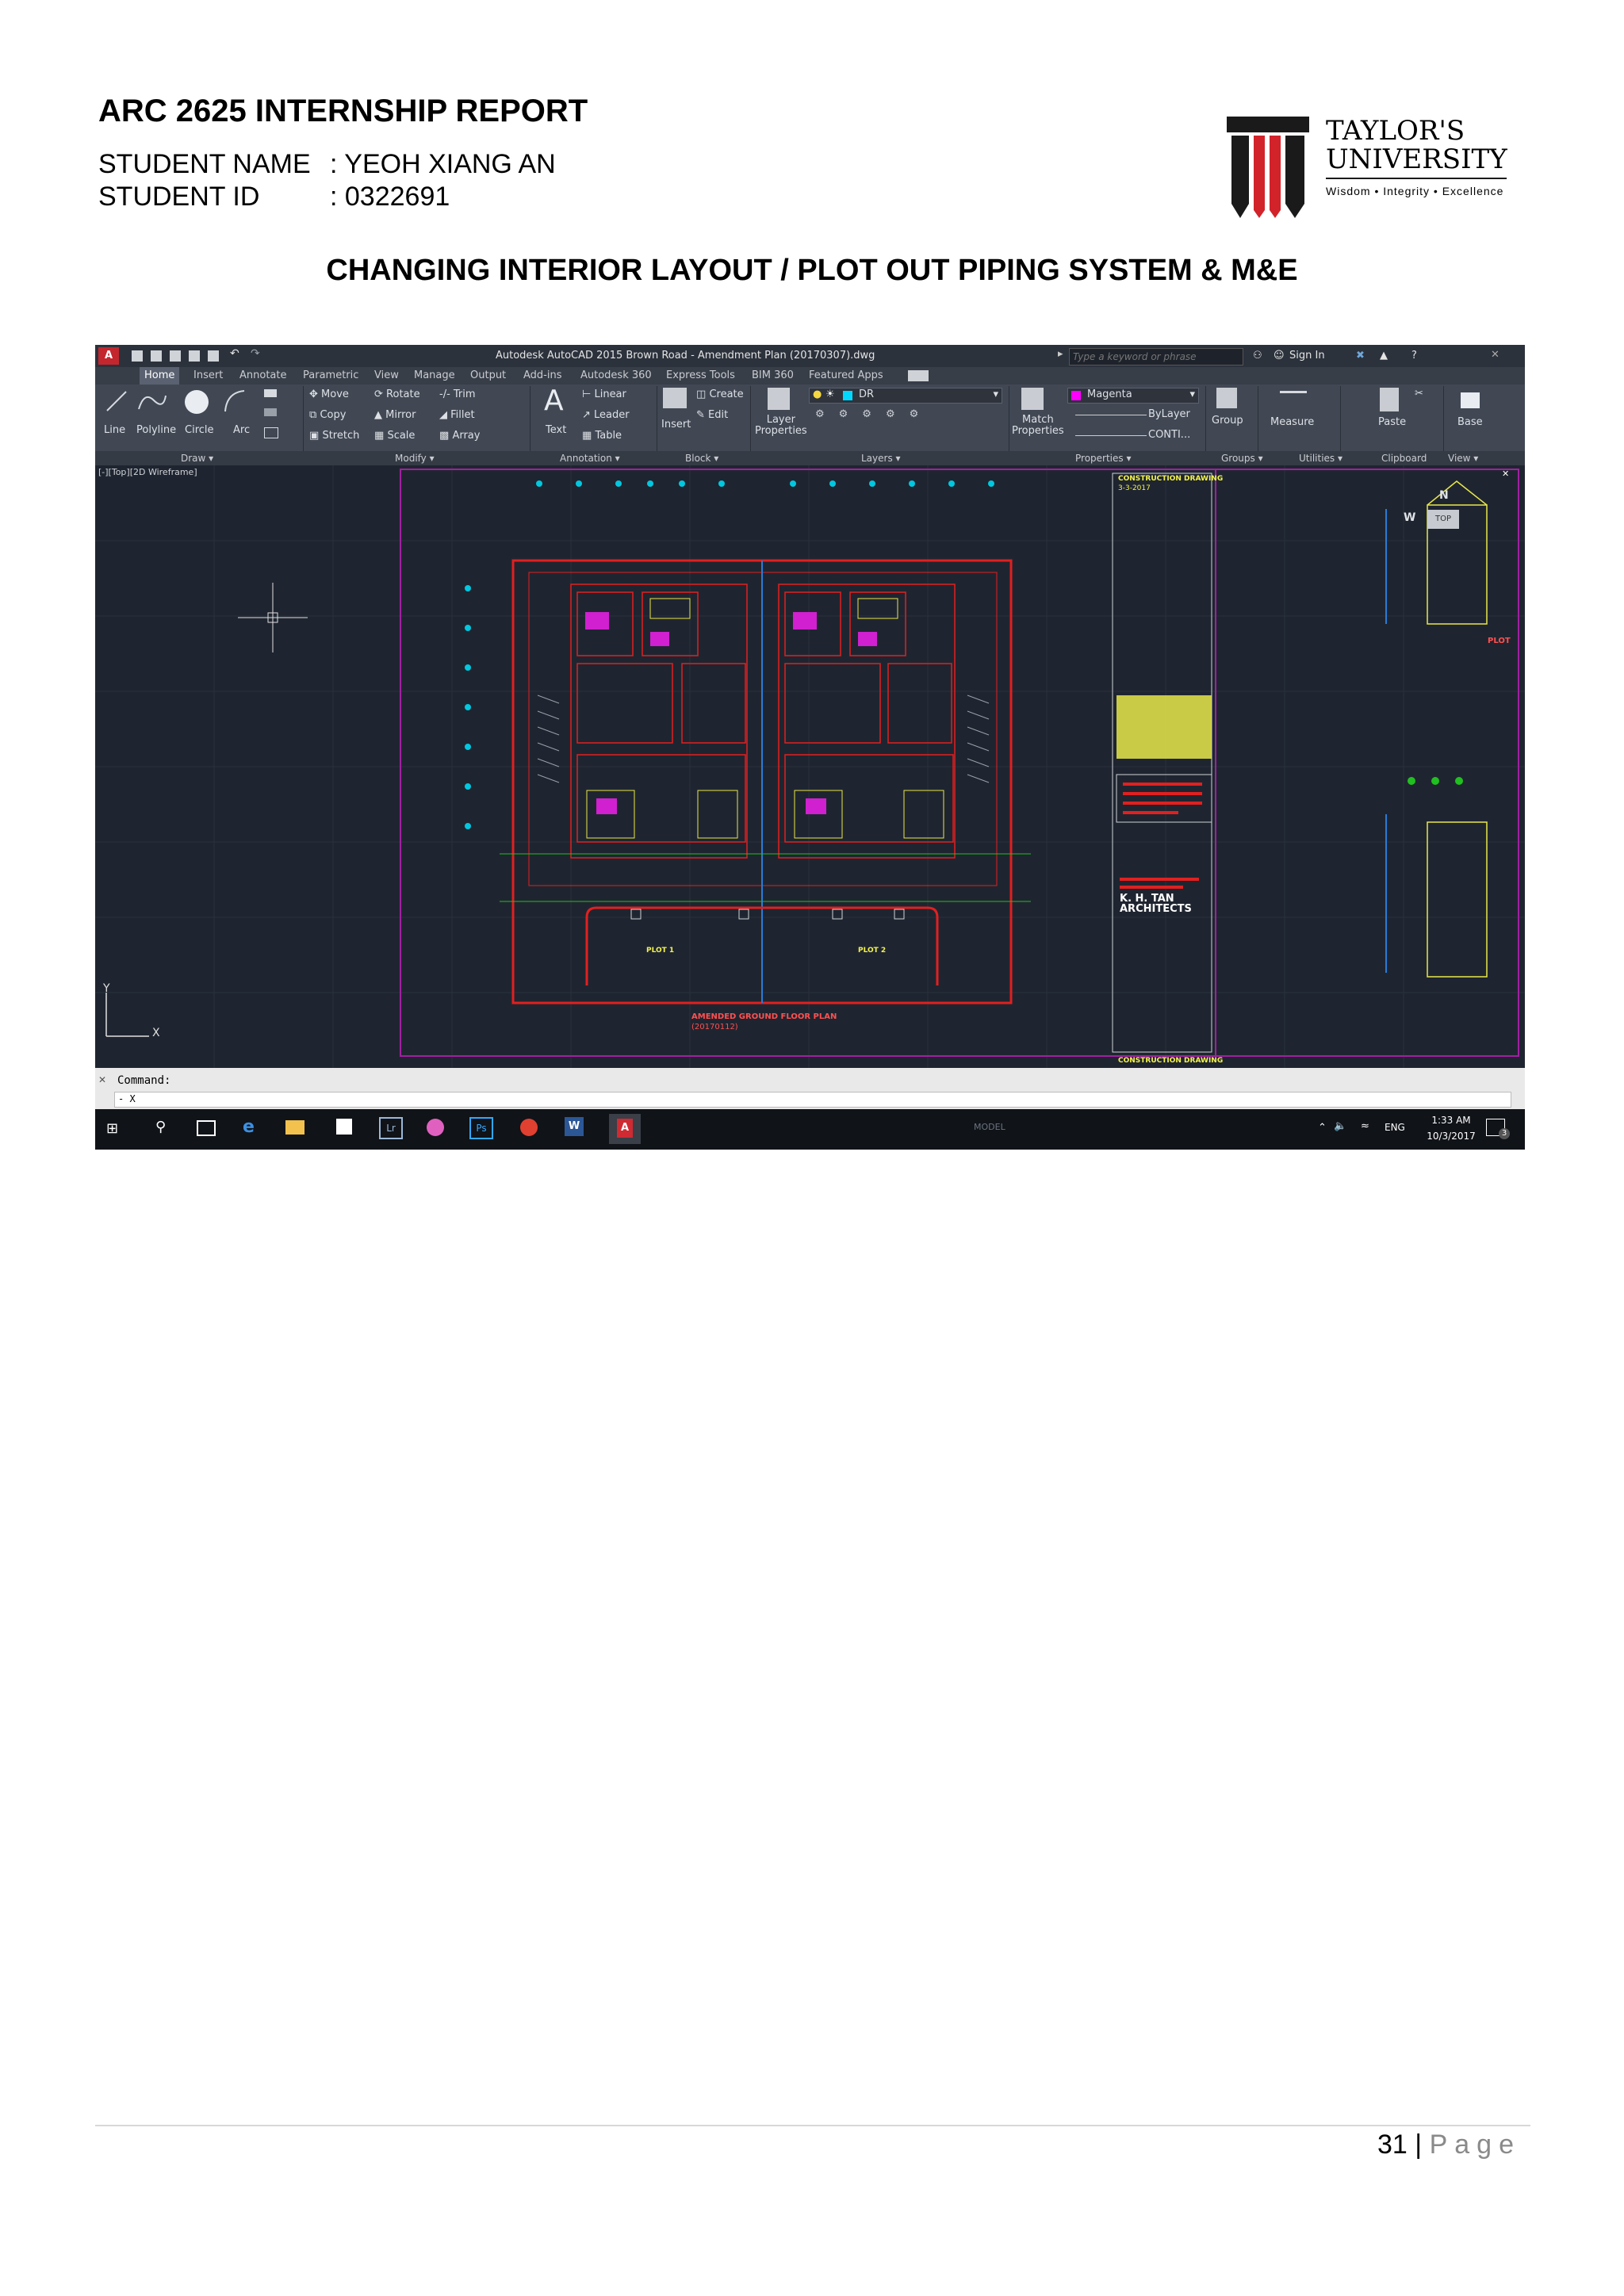 The height and width of the screenshot is (2296, 1624). I want to click on tab-autodesk-360: Autodesk 360, so click(616, 375).